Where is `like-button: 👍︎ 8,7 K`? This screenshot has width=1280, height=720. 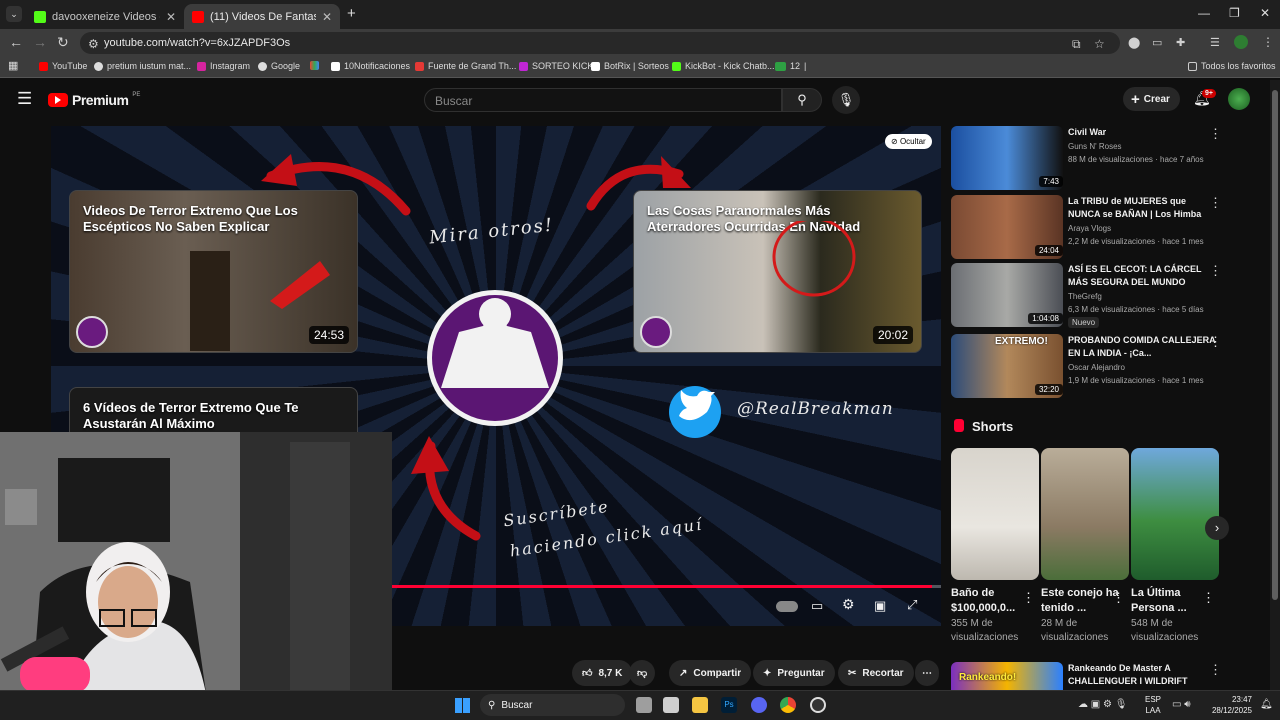 like-button: 👍︎ 8,7 K is located at coordinates (602, 673).